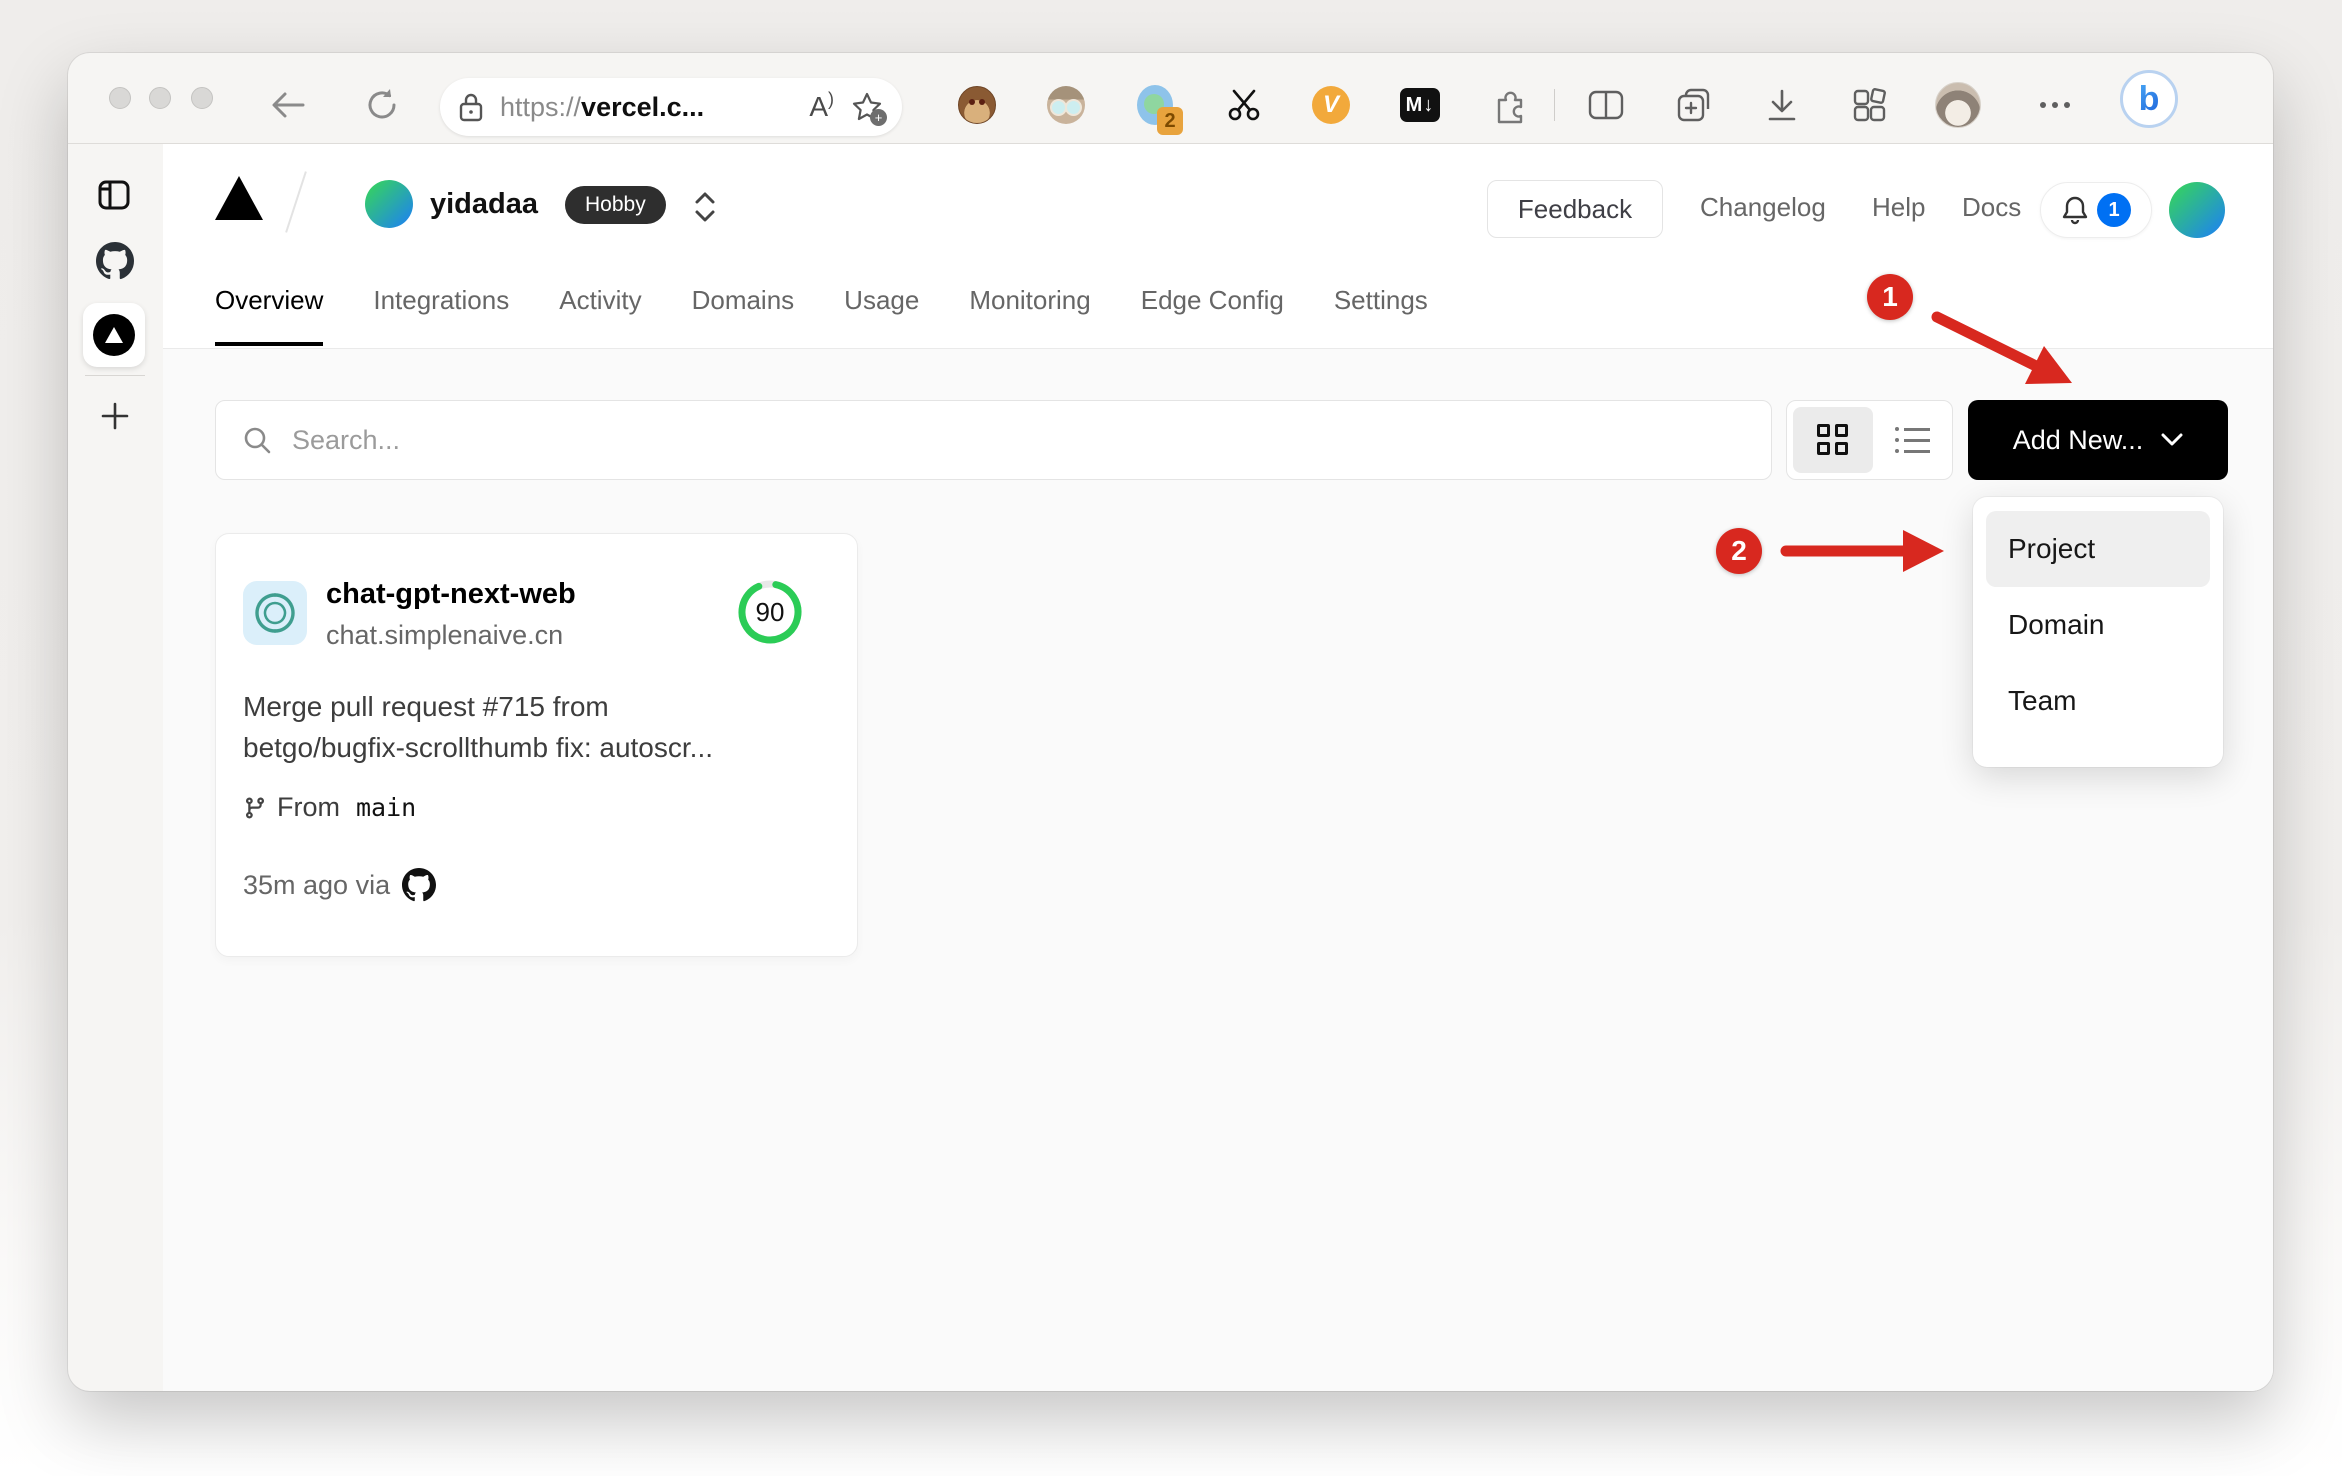 This screenshot has height=1476, width=2342. I want to click on address-bar: https://vercel.c... A) +, so click(671, 107).